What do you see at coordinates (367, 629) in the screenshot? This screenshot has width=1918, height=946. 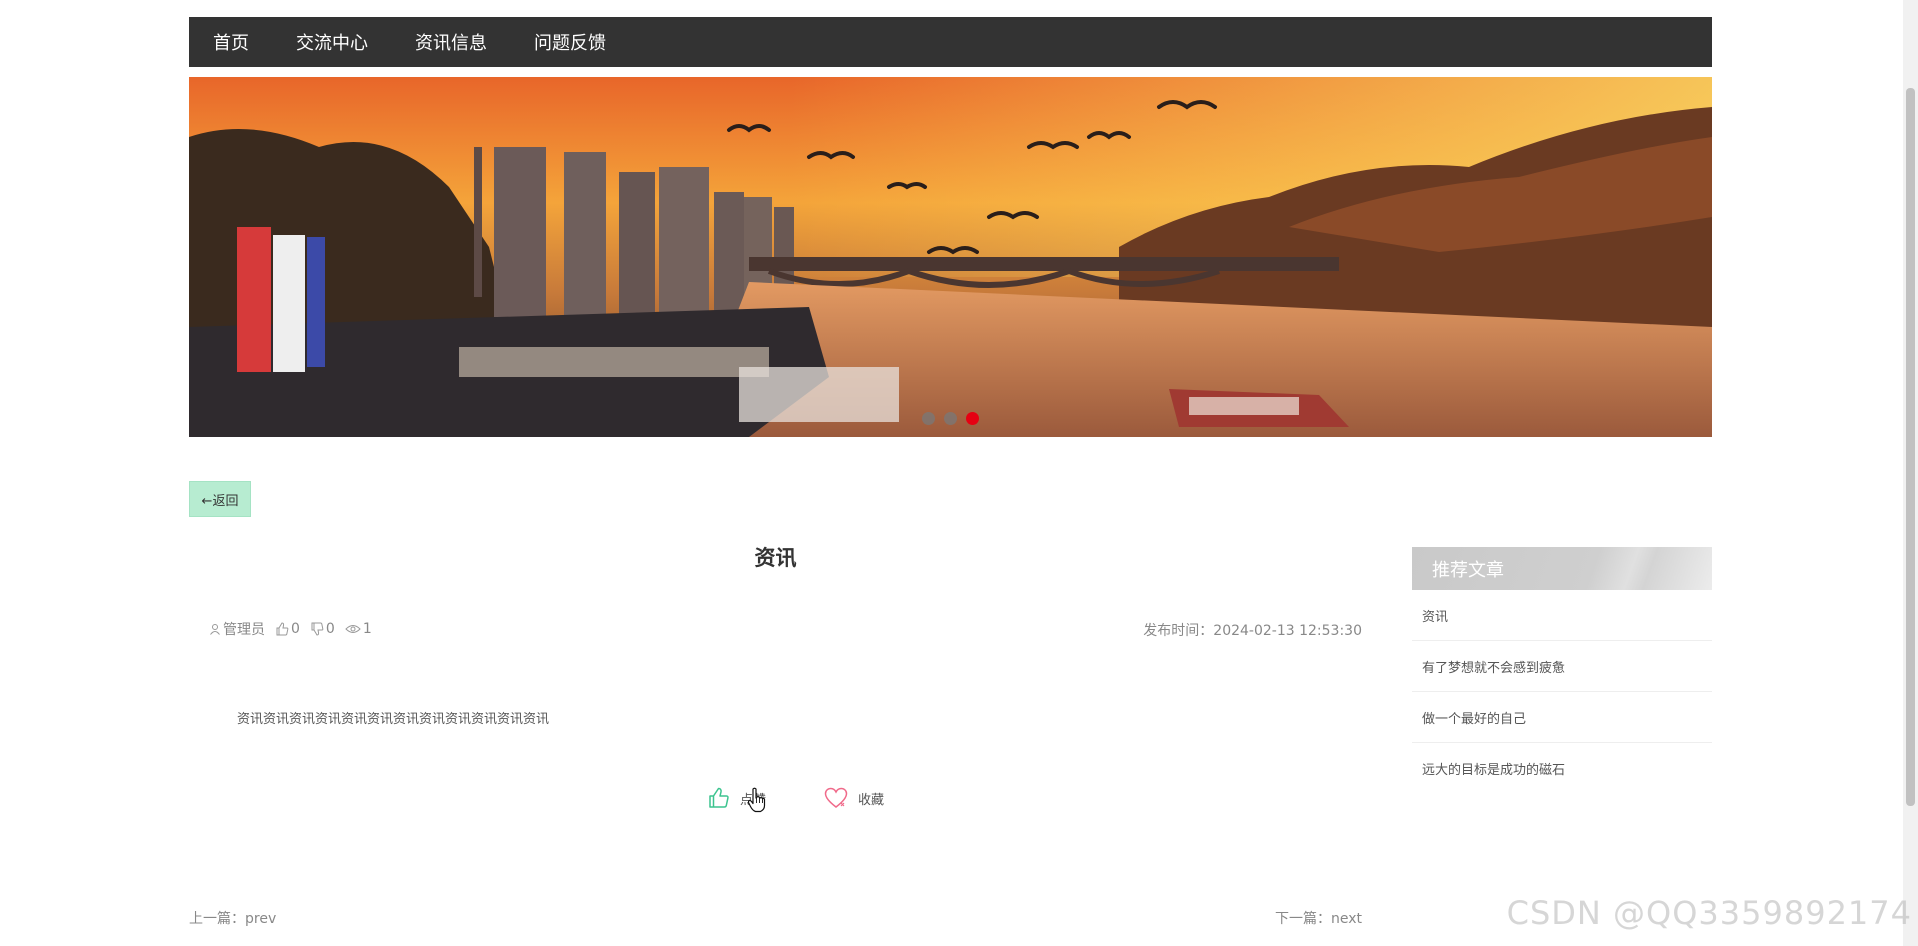 I see `views-count: 1` at bounding box center [367, 629].